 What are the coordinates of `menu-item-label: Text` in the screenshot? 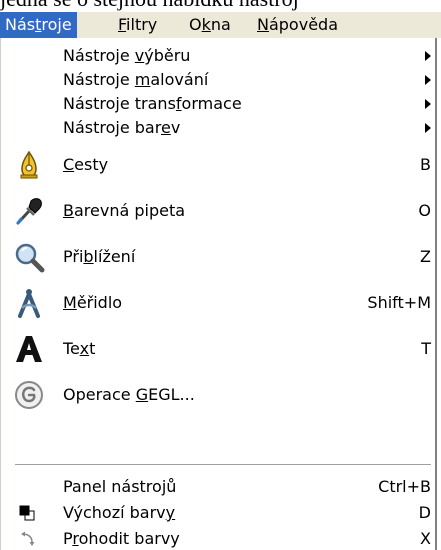 It's located at (79, 348).